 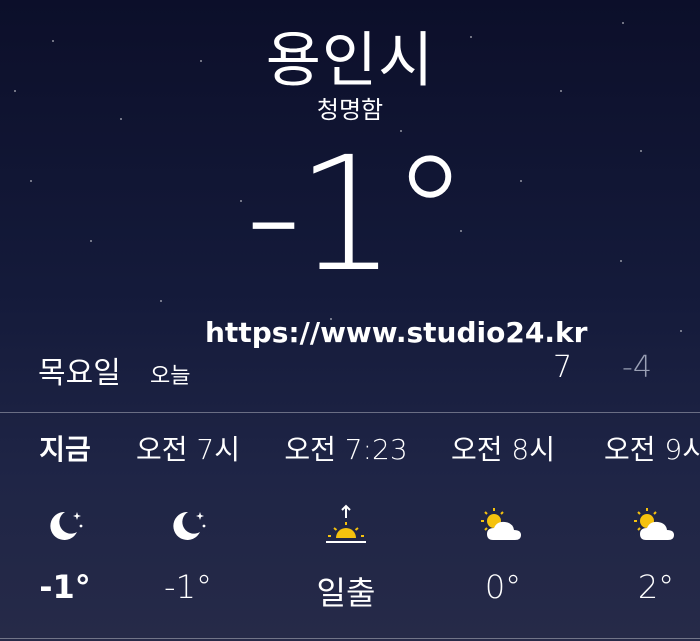 I want to click on today-summary-row: 목요일 오늘 7 -4, so click(x=350, y=371).